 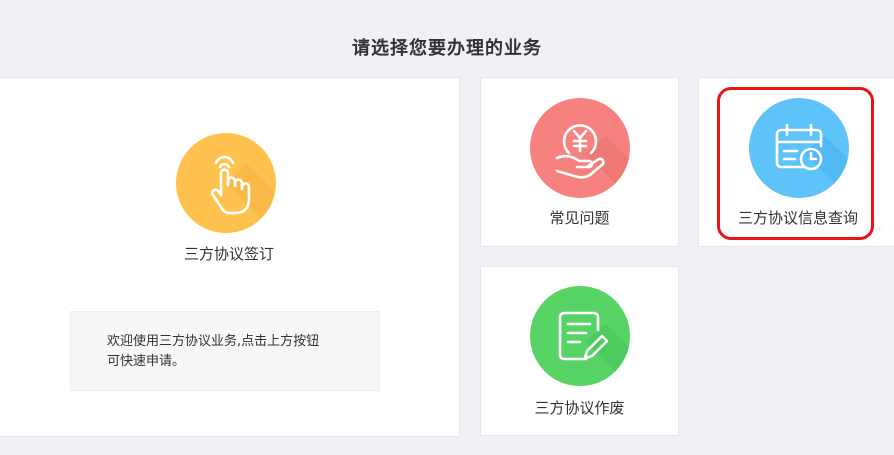 What do you see at coordinates (797, 218) in the screenshot?
I see `agreement-query-label: 三方协议信息查询` at bounding box center [797, 218].